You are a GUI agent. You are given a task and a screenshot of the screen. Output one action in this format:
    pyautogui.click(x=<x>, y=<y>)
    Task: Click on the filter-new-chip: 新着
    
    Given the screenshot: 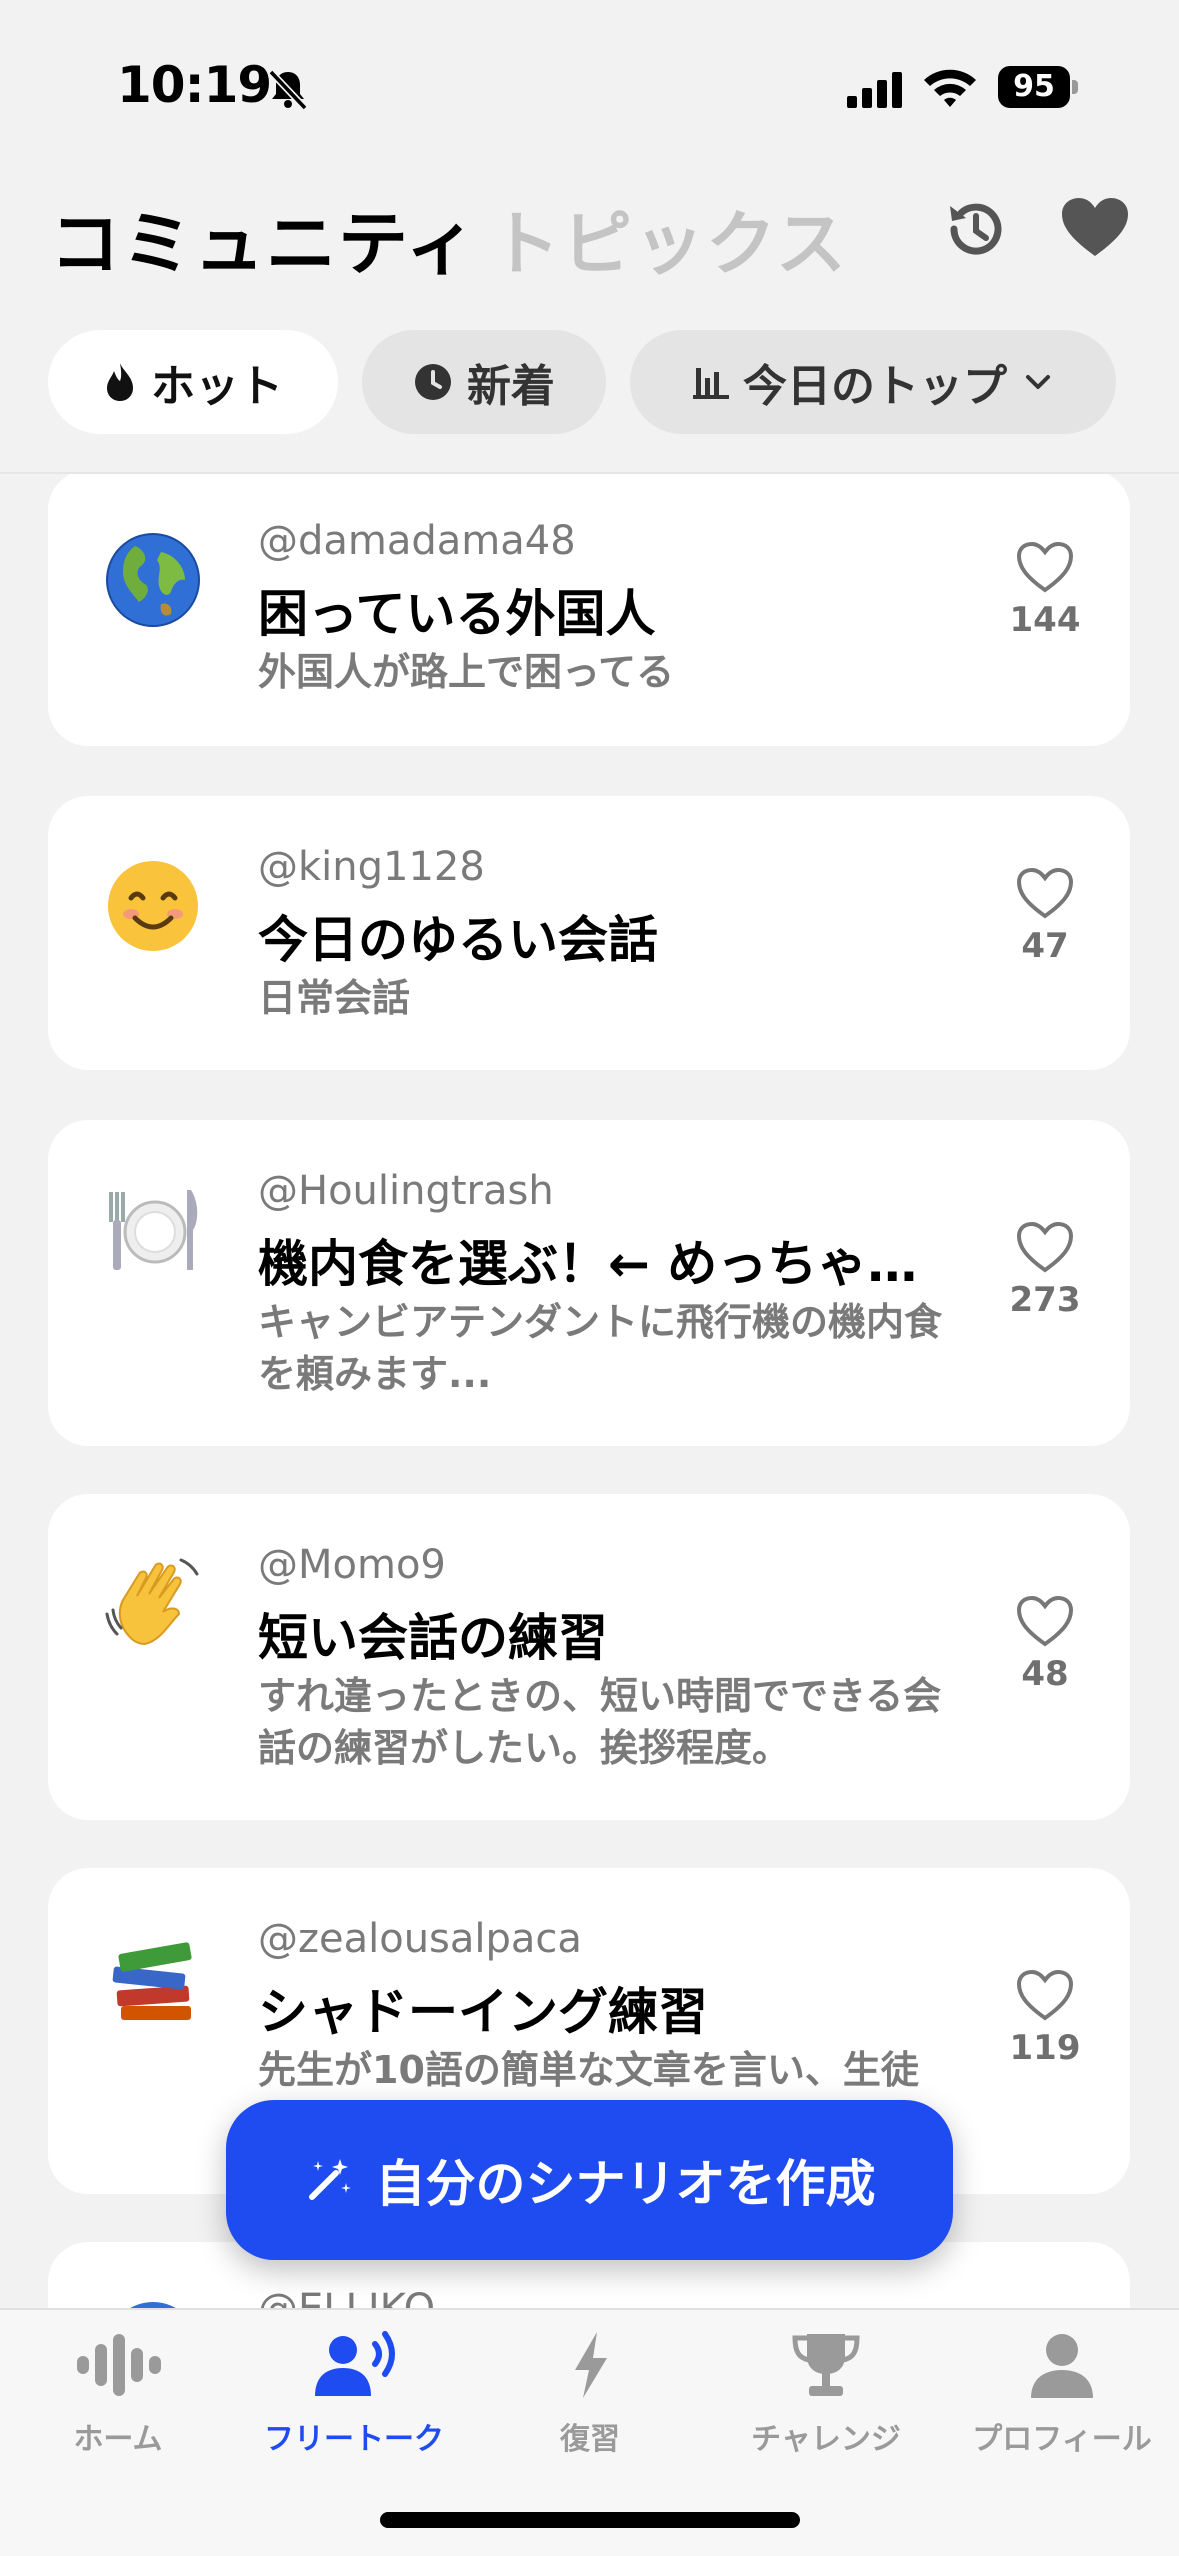 What is the action you would take?
    pyautogui.click(x=484, y=382)
    